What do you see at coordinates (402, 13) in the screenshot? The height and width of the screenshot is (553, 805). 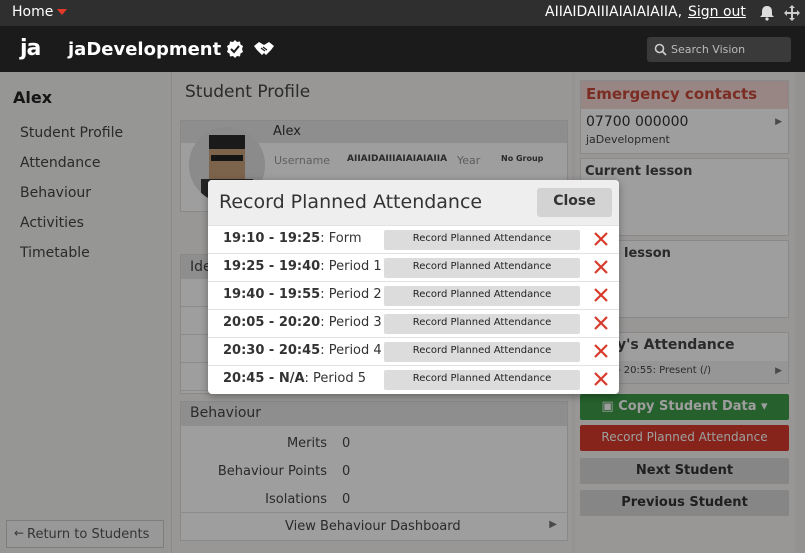 I see `top-bar: Home AIIAIDAIIIAIAIAIAIIA, Sign out` at bounding box center [402, 13].